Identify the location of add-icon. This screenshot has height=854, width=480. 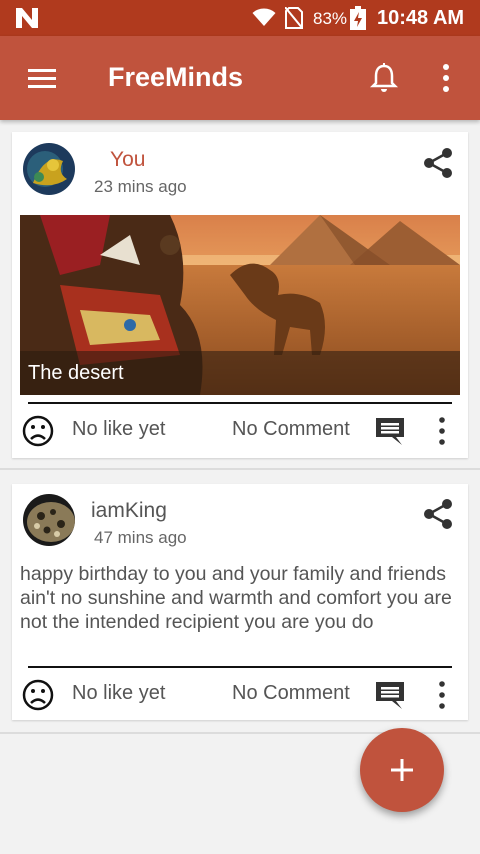
(402, 770).